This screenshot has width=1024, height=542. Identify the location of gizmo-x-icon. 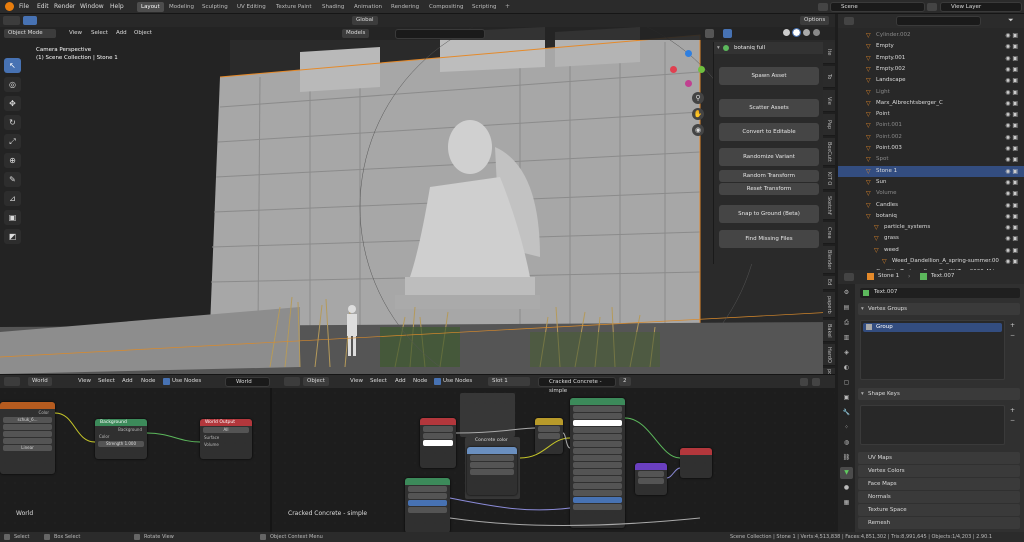
(673, 69).